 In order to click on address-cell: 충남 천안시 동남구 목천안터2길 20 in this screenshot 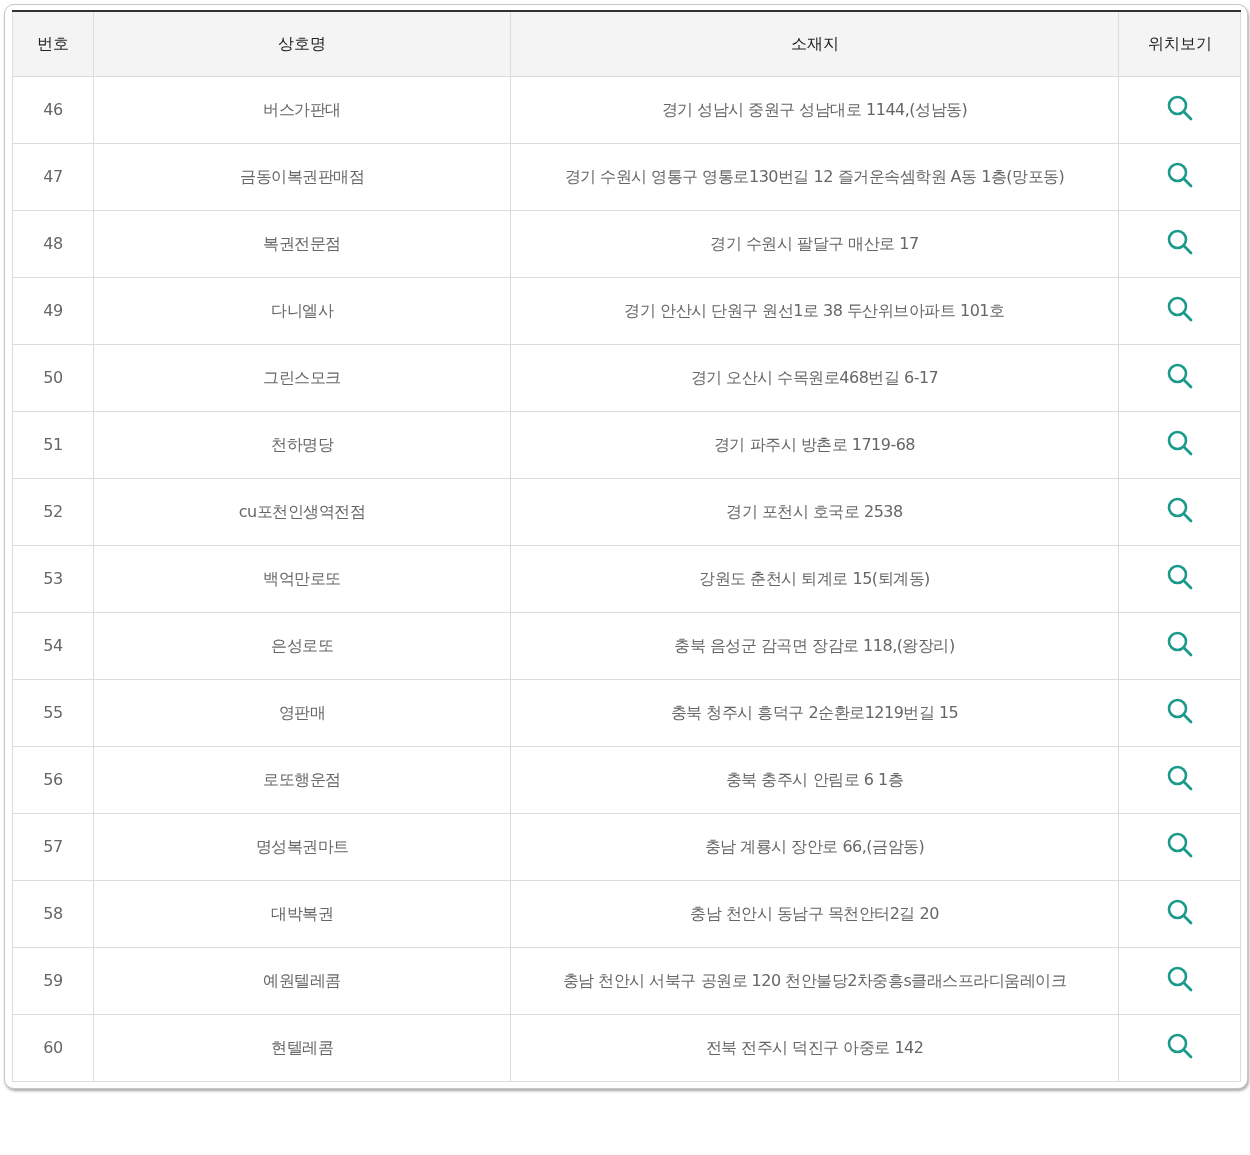, I will do `click(814, 914)`.